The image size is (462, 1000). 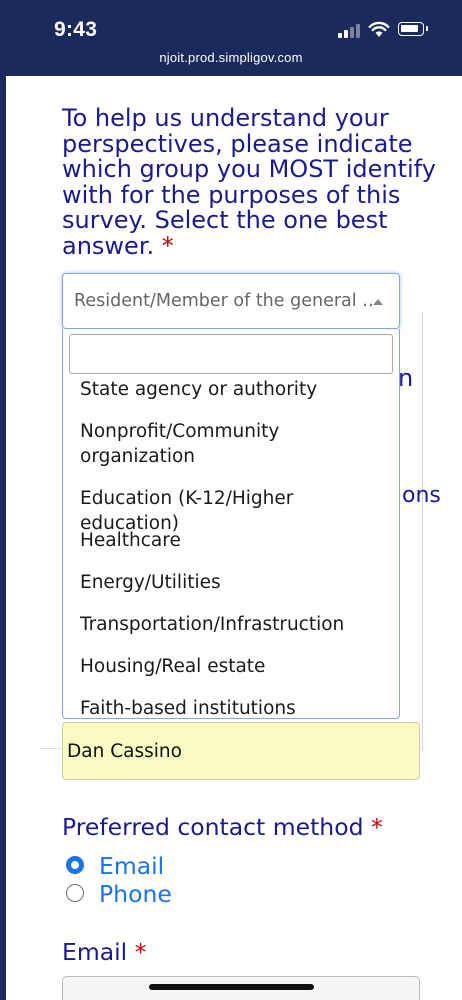 What do you see at coordinates (75, 893) in the screenshot?
I see `radio-unchecked-icon` at bounding box center [75, 893].